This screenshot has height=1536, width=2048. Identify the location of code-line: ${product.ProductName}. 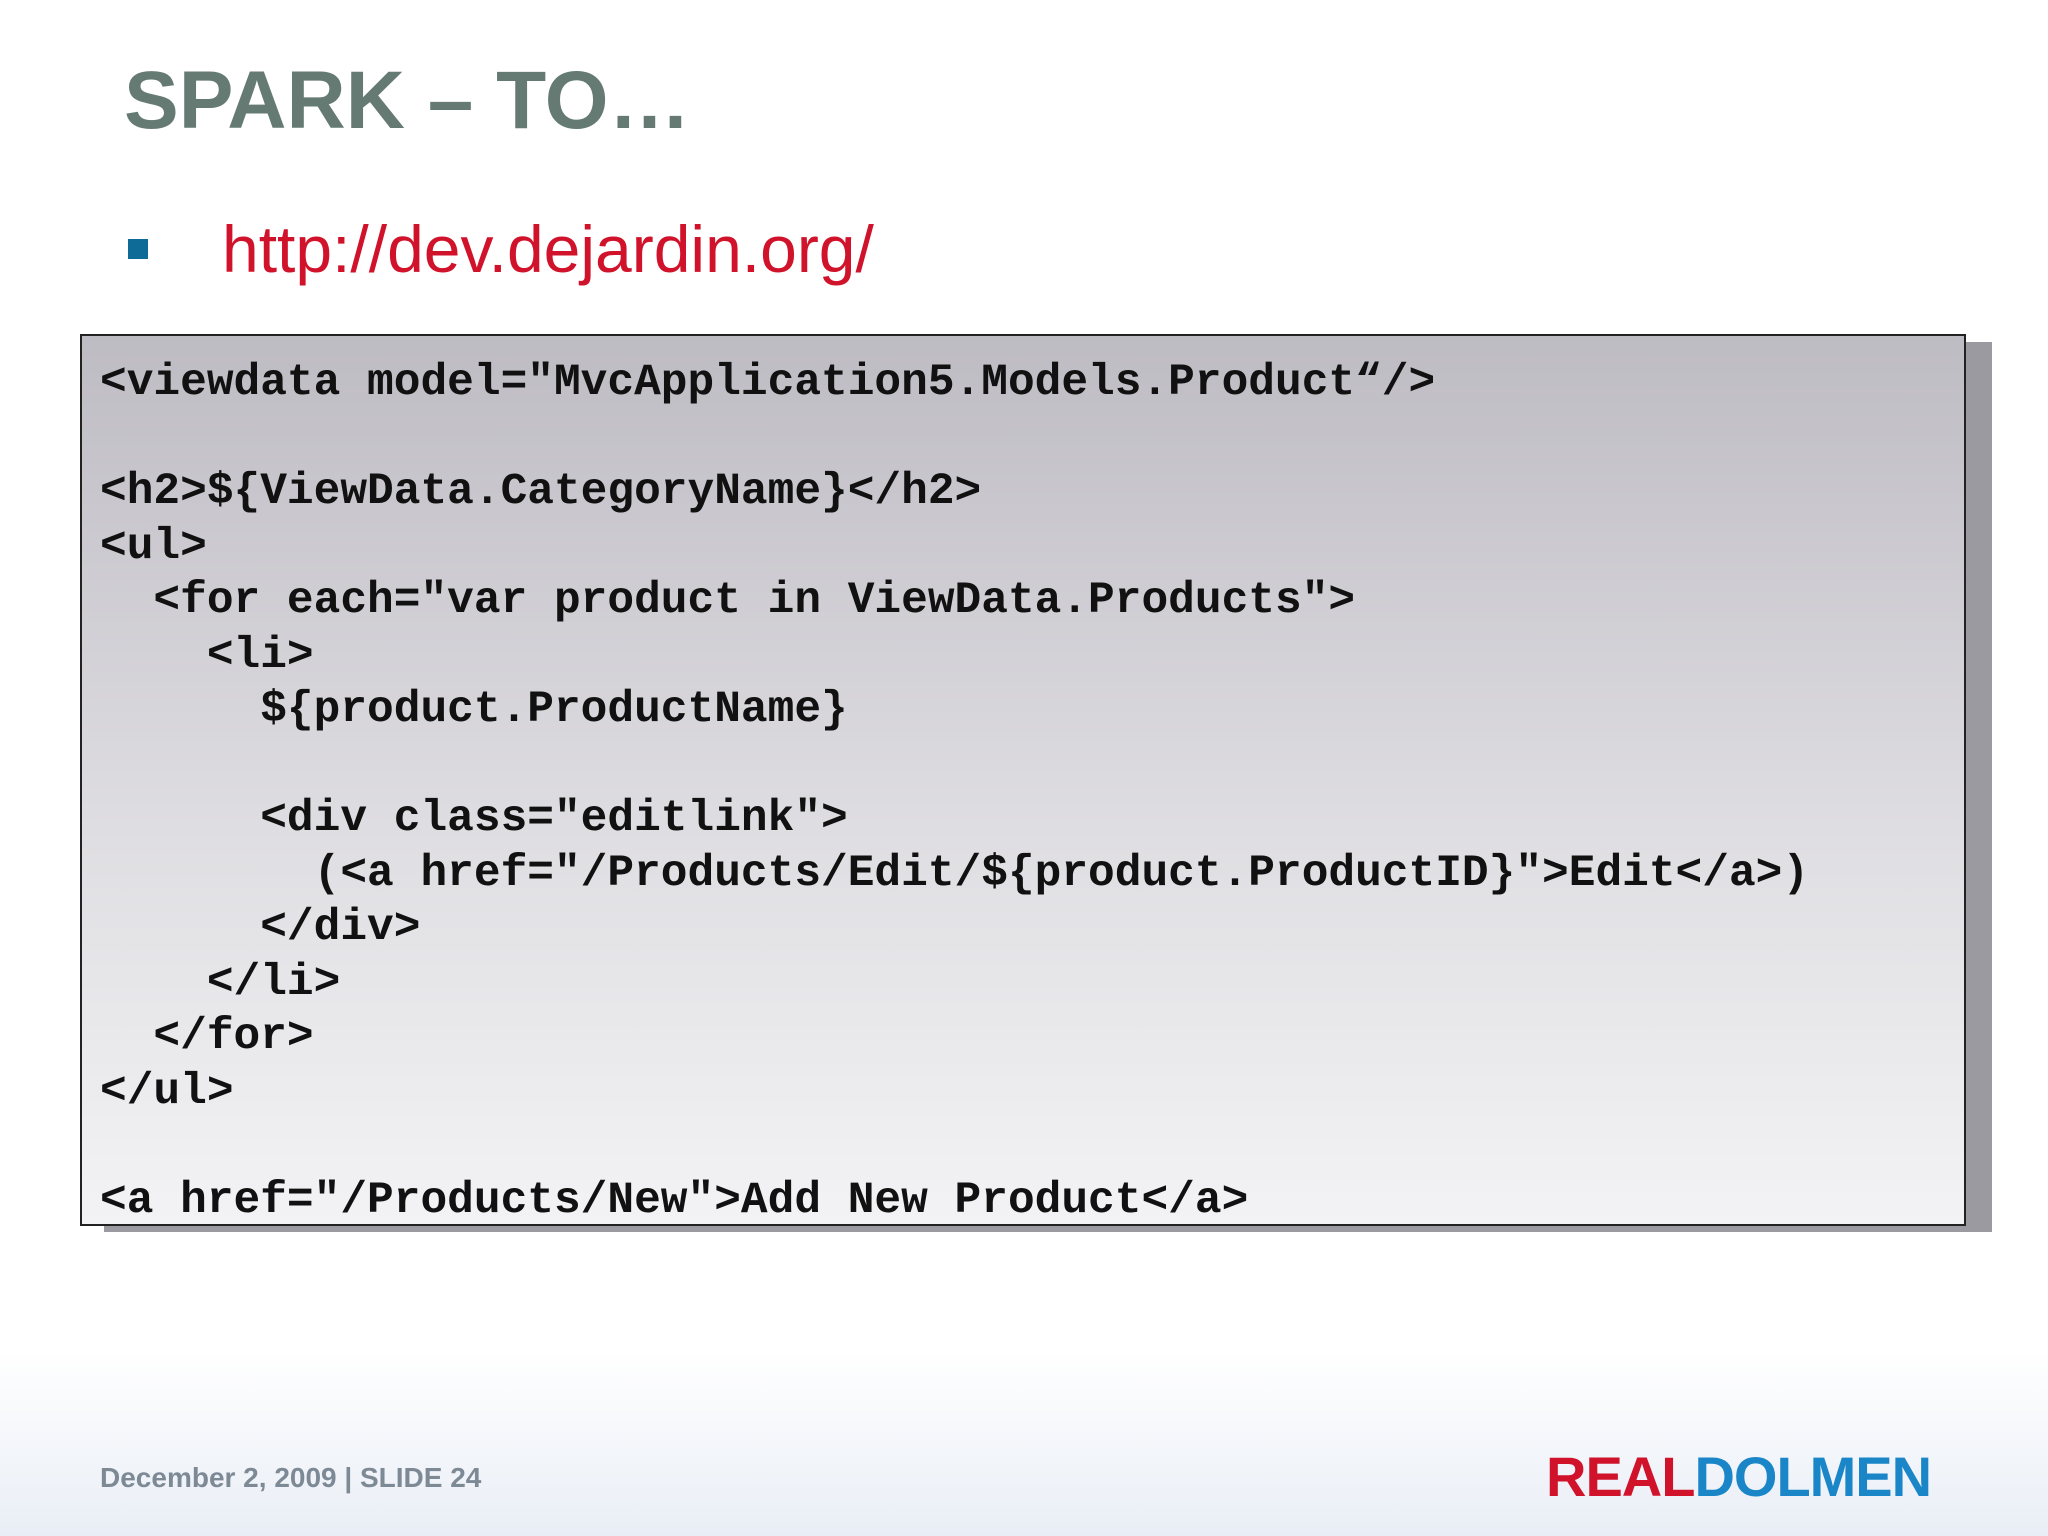
(474, 710).